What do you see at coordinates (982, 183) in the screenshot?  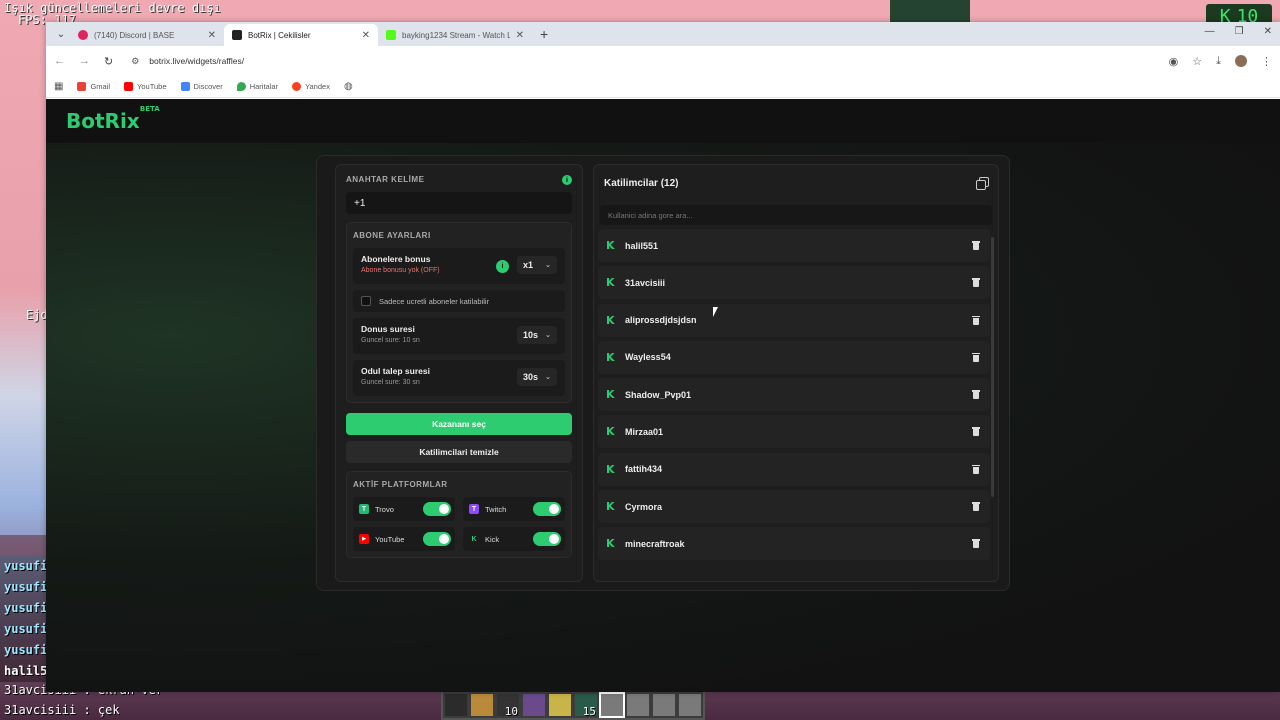 I see `copy-icon` at bounding box center [982, 183].